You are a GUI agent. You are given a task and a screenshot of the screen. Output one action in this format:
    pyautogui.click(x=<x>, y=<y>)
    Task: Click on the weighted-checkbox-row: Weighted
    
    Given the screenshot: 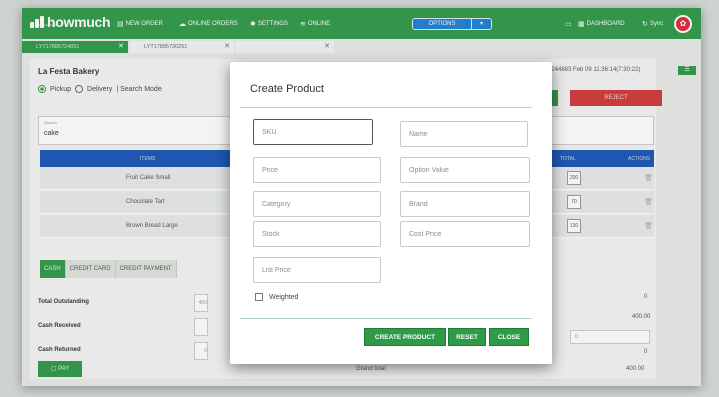 What is the action you would take?
    pyautogui.click(x=276, y=297)
    